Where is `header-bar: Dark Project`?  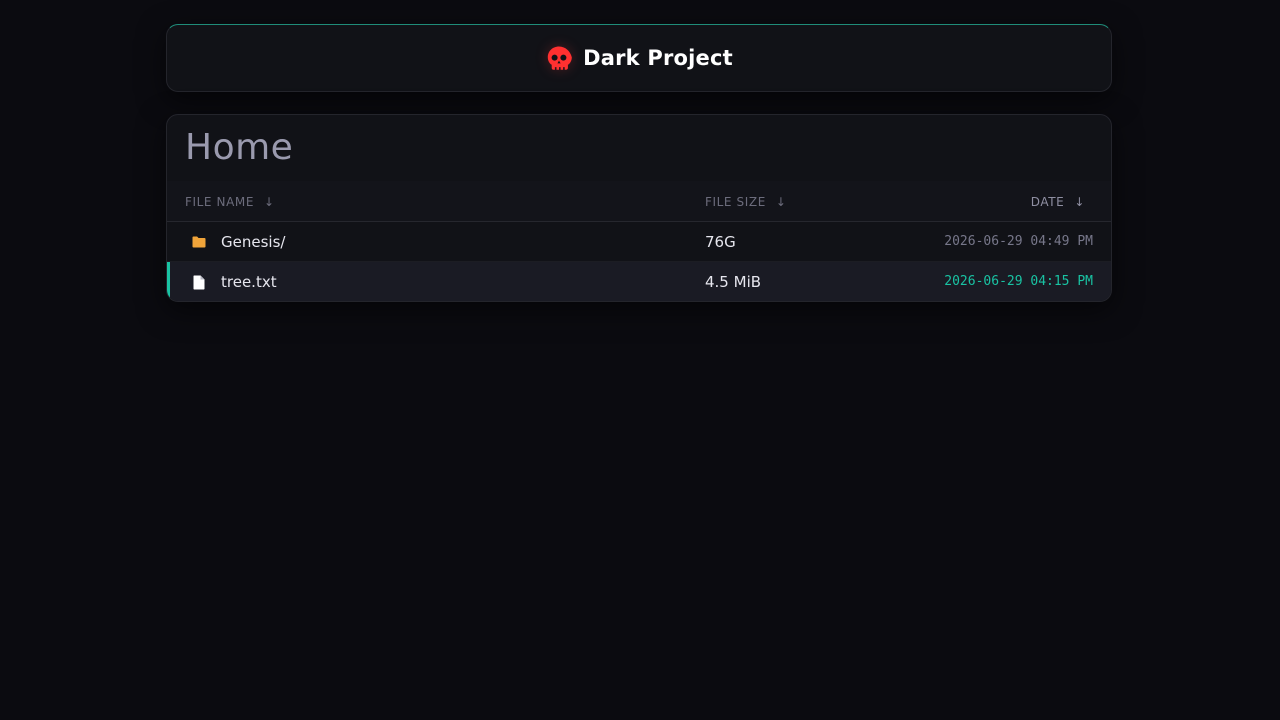 header-bar: Dark Project is located at coordinates (639, 58).